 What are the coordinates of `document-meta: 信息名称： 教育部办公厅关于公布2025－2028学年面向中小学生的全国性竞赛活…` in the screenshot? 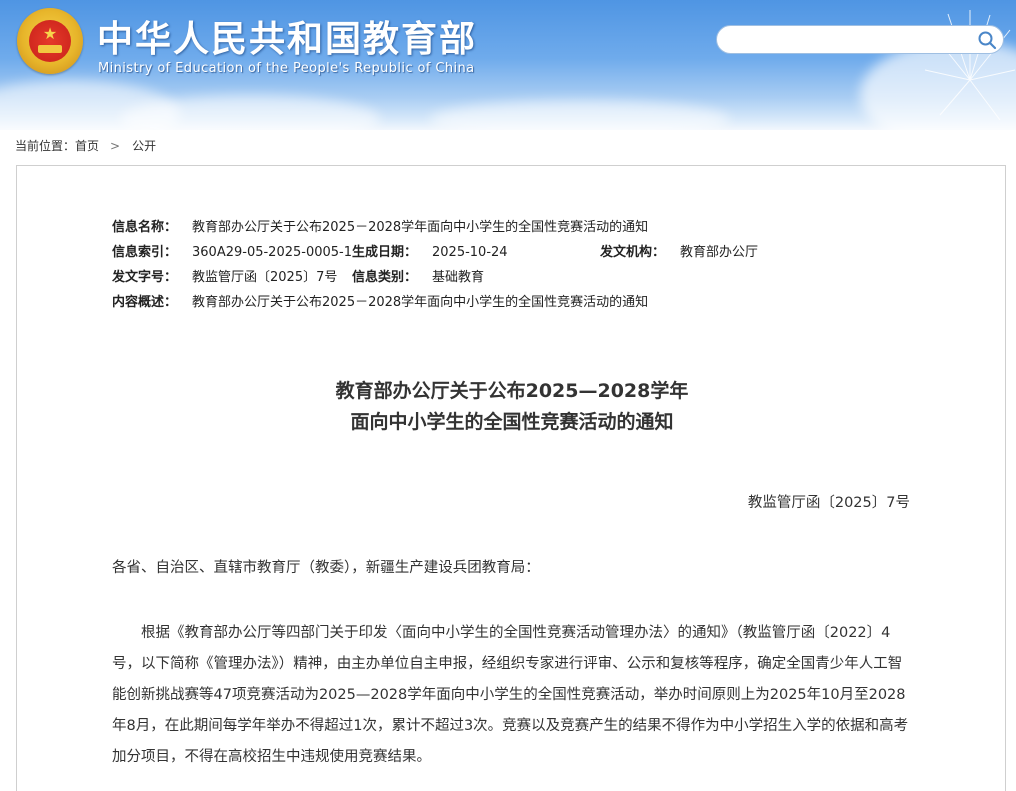 It's located at (512, 268).